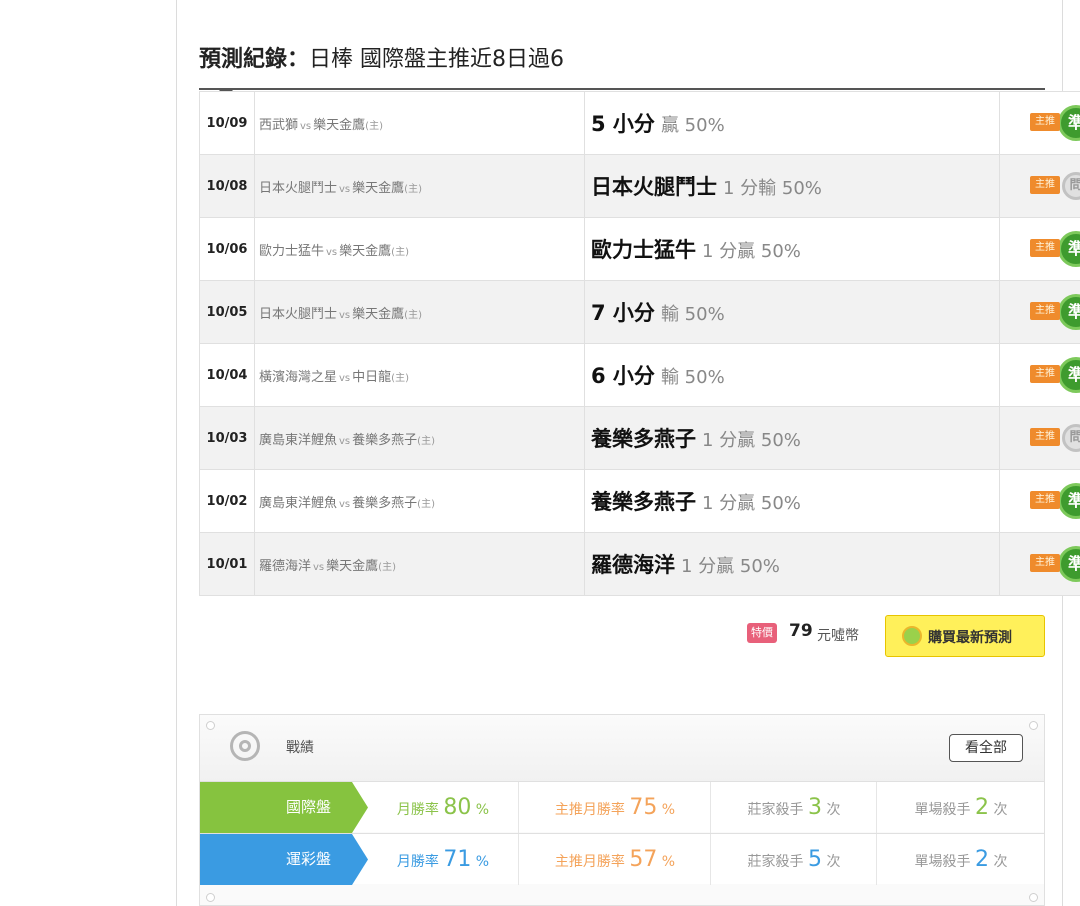  Describe the element at coordinates (372, 377) in the screenshot. I see `home-team: 中日龍` at that location.